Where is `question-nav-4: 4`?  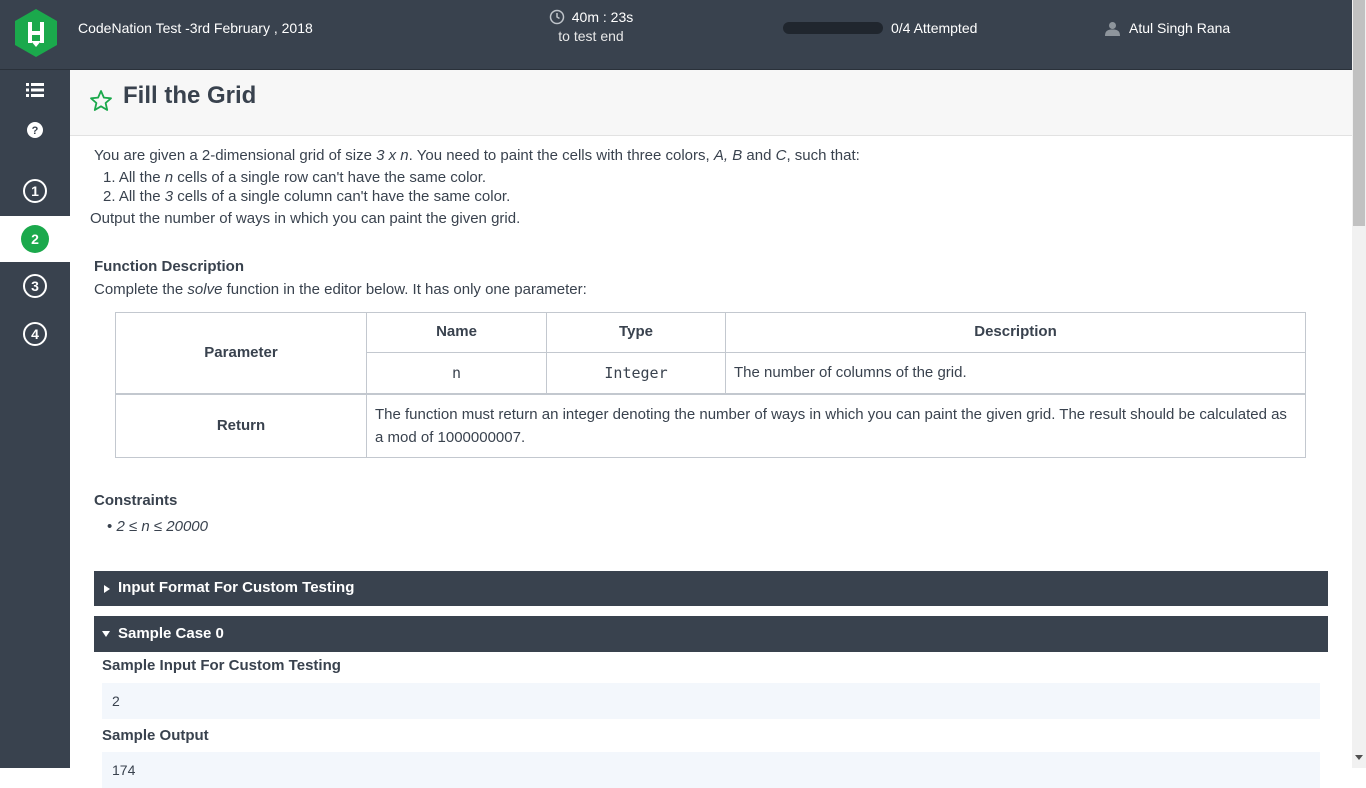 question-nav-4: 4 is located at coordinates (35, 334).